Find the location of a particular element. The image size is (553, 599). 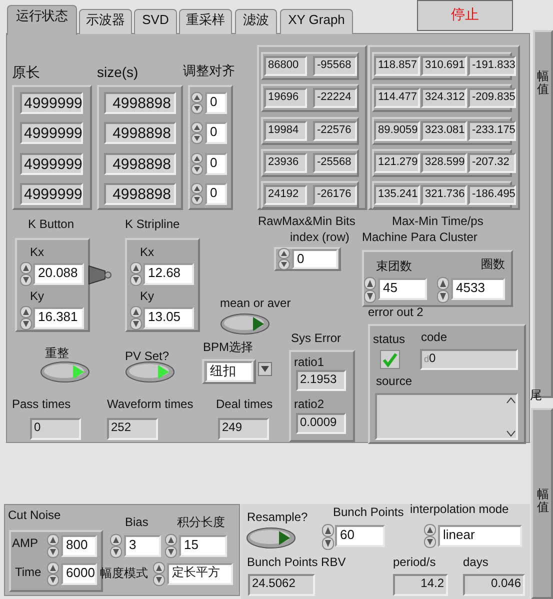

field-label: 圈数 is located at coordinates (493, 265).